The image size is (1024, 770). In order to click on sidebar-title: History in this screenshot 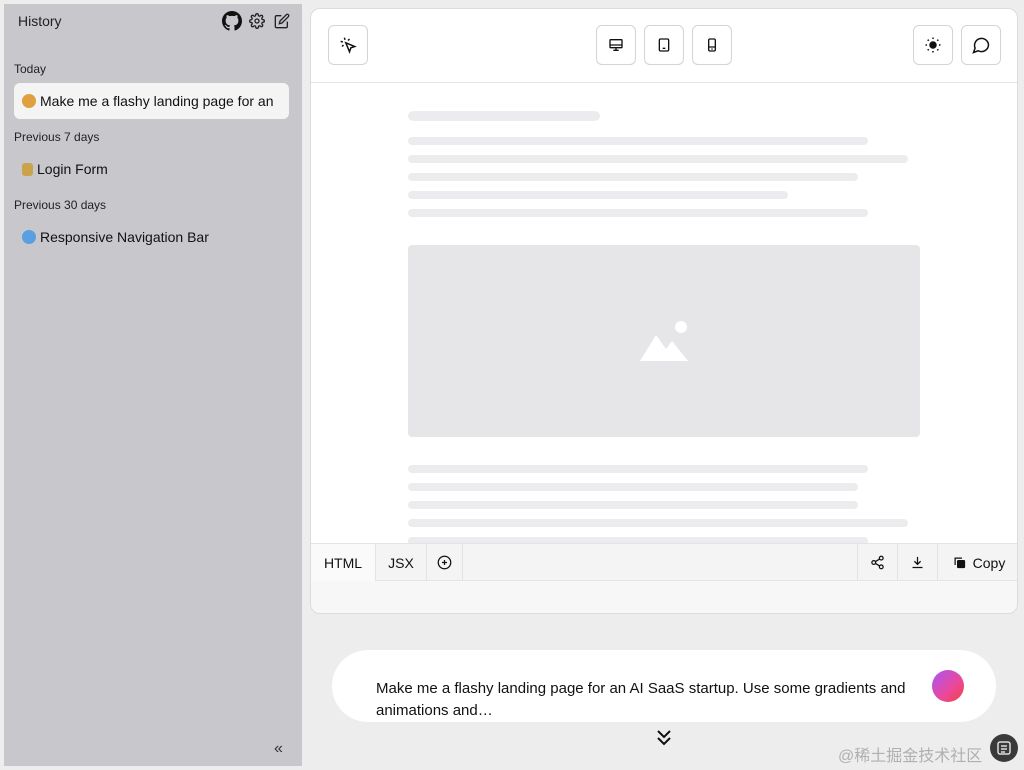, I will do `click(40, 21)`.